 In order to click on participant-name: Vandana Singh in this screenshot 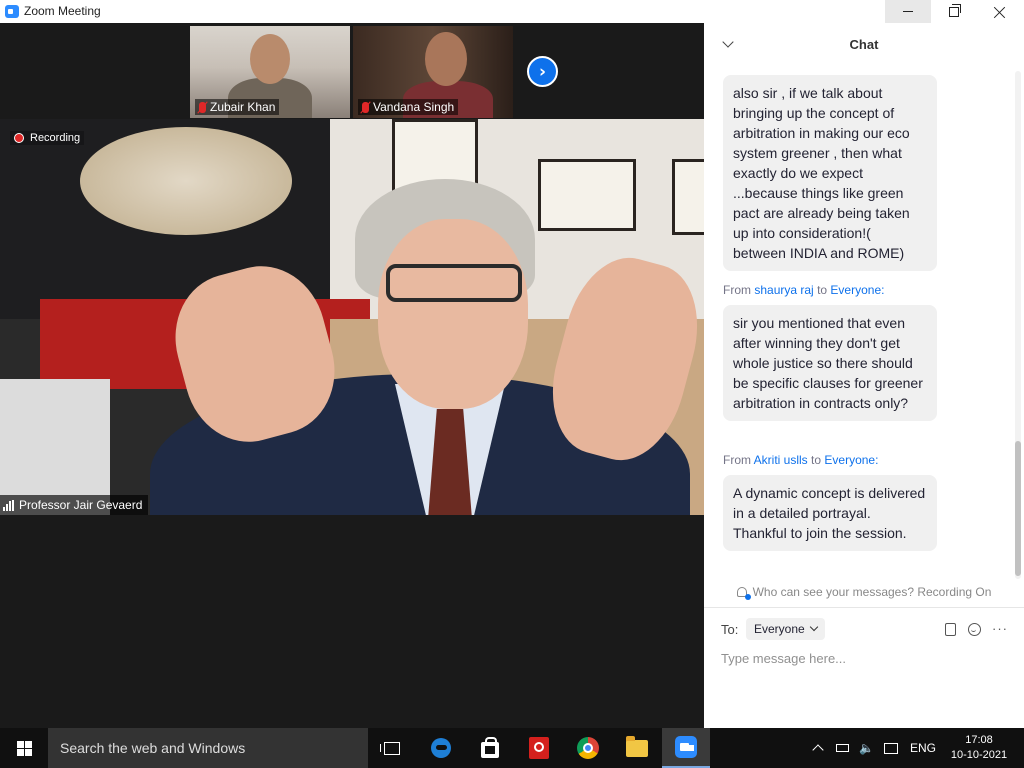, I will do `click(414, 107)`.